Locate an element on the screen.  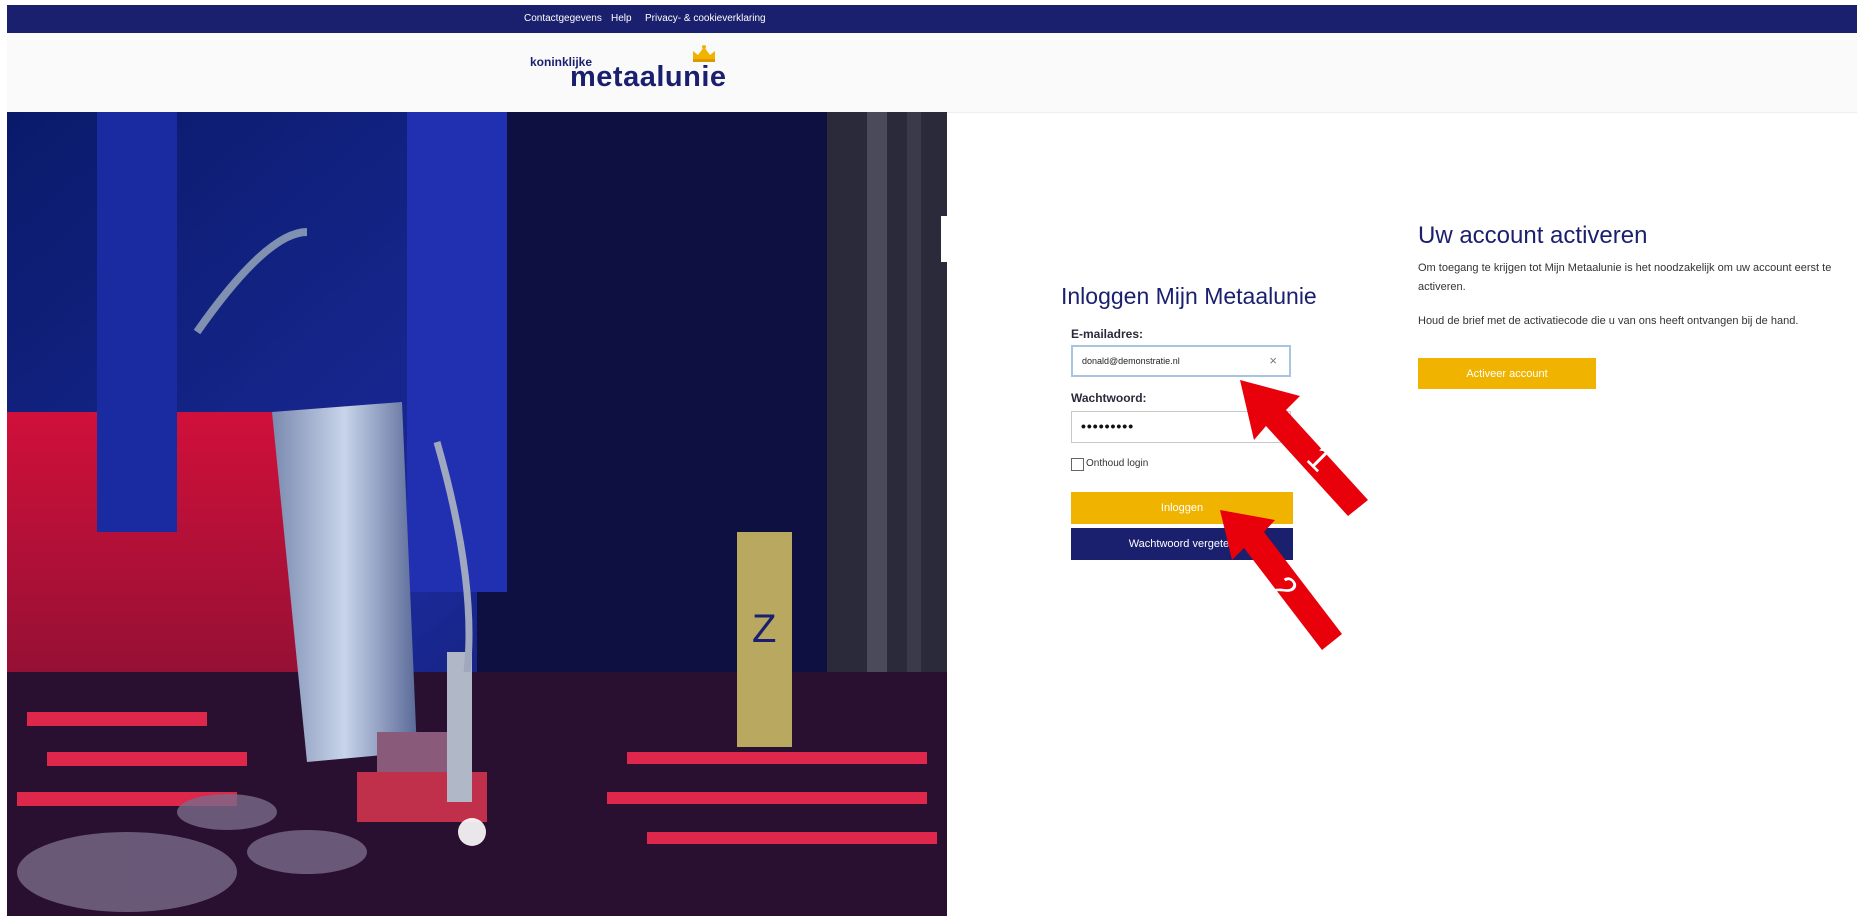
activate-account-button: Activeer account is located at coordinates (1507, 373).